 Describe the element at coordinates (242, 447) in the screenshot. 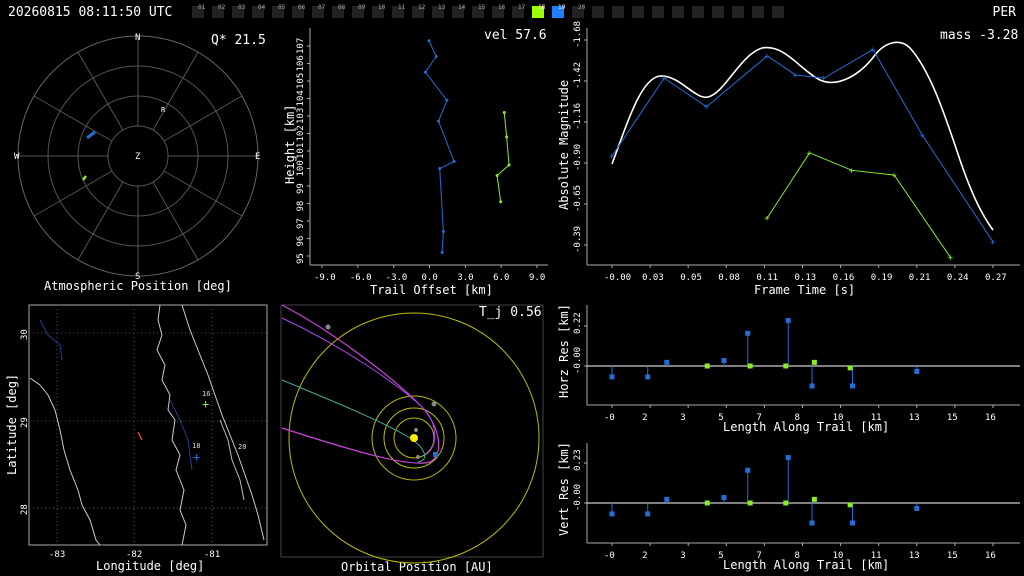

I see `map-marker-2: 20` at that location.